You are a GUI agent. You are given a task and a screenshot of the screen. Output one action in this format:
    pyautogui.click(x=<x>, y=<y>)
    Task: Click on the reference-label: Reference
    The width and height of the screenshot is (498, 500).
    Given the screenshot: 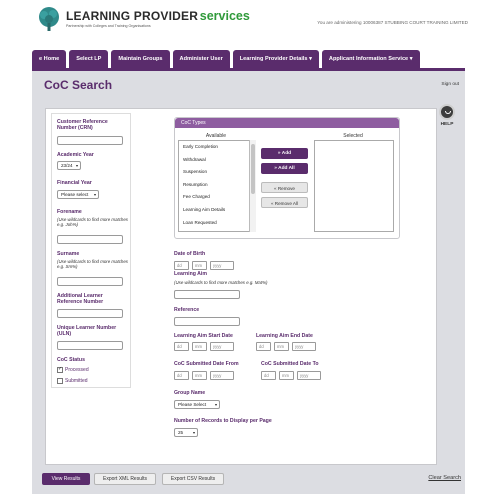 What is the action you would take?
    pyautogui.click(x=187, y=310)
    